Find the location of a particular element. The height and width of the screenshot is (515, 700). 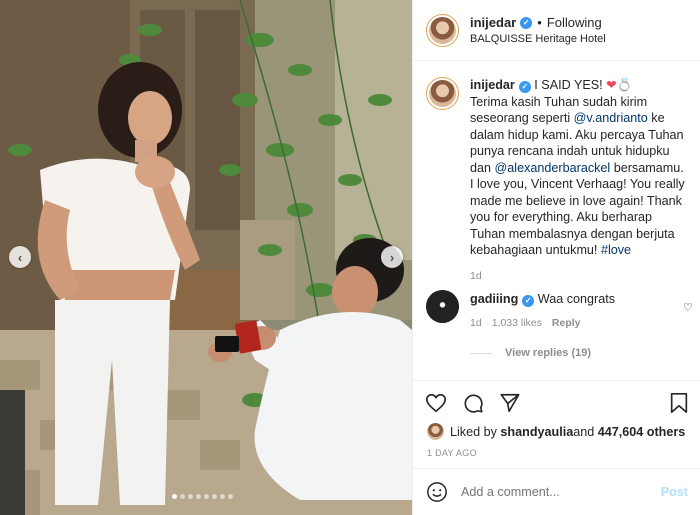

emoji-icon is located at coordinates (437, 492).